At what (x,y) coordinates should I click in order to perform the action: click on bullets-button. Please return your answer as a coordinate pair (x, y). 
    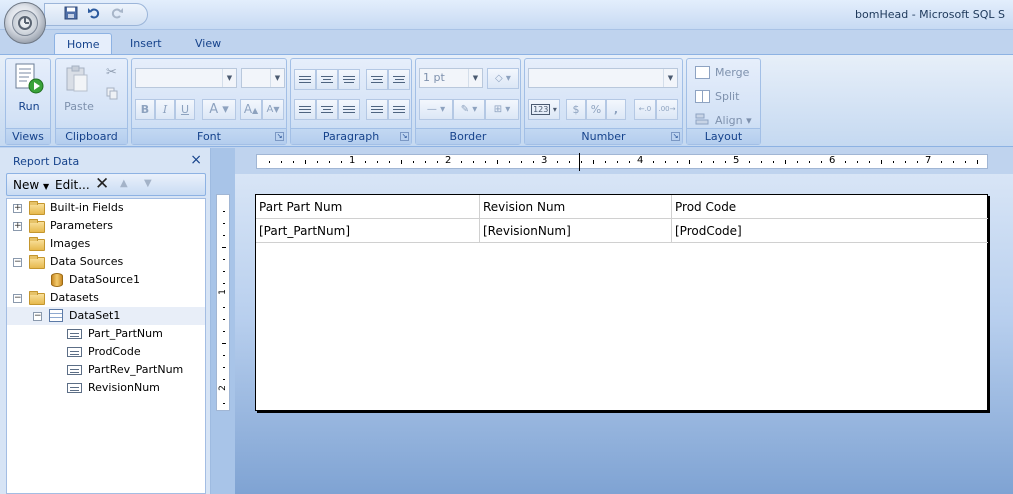
    Looking at the image, I should click on (377, 109).